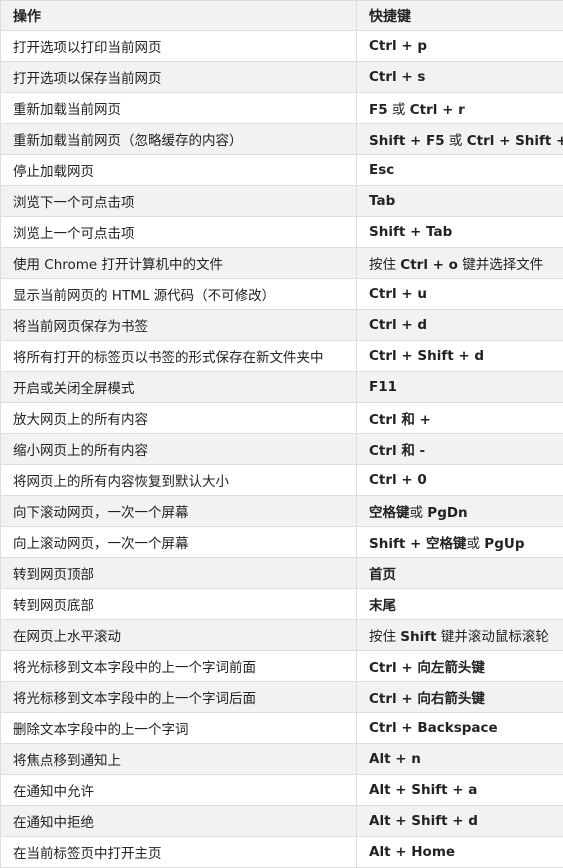  I want to click on shortcut-key: Ctrl + 向左箭头键, so click(427, 668).